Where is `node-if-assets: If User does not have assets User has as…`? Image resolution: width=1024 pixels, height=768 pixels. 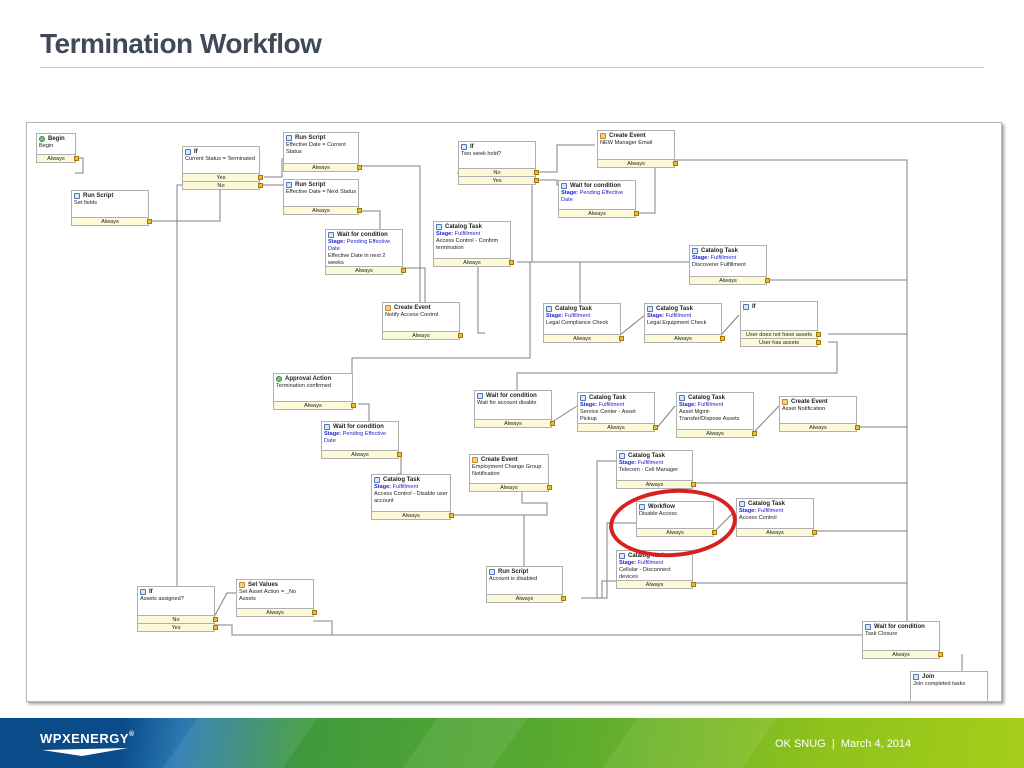
node-if-assets: If User does not have assets User has as… is located at coordinates (780, 324).